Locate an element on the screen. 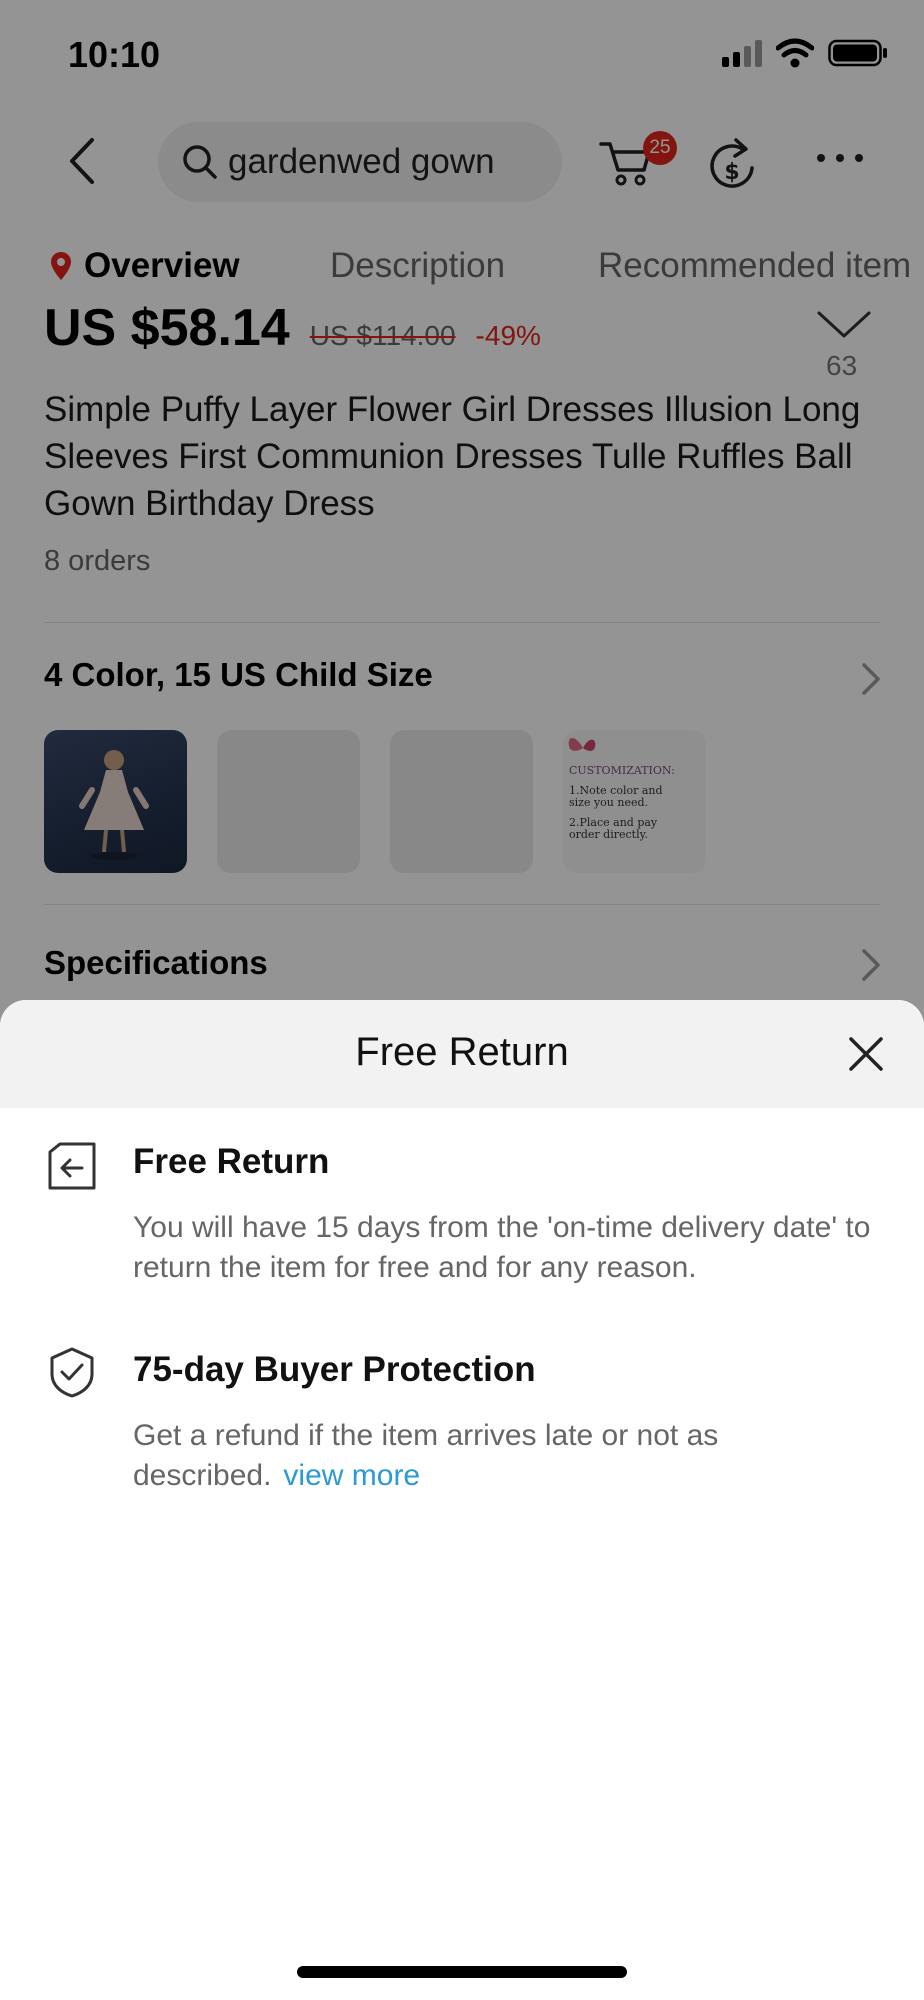 This screenshot has height=2000, width=924. view-more-link: view more is located at coordinates (351, 1475).